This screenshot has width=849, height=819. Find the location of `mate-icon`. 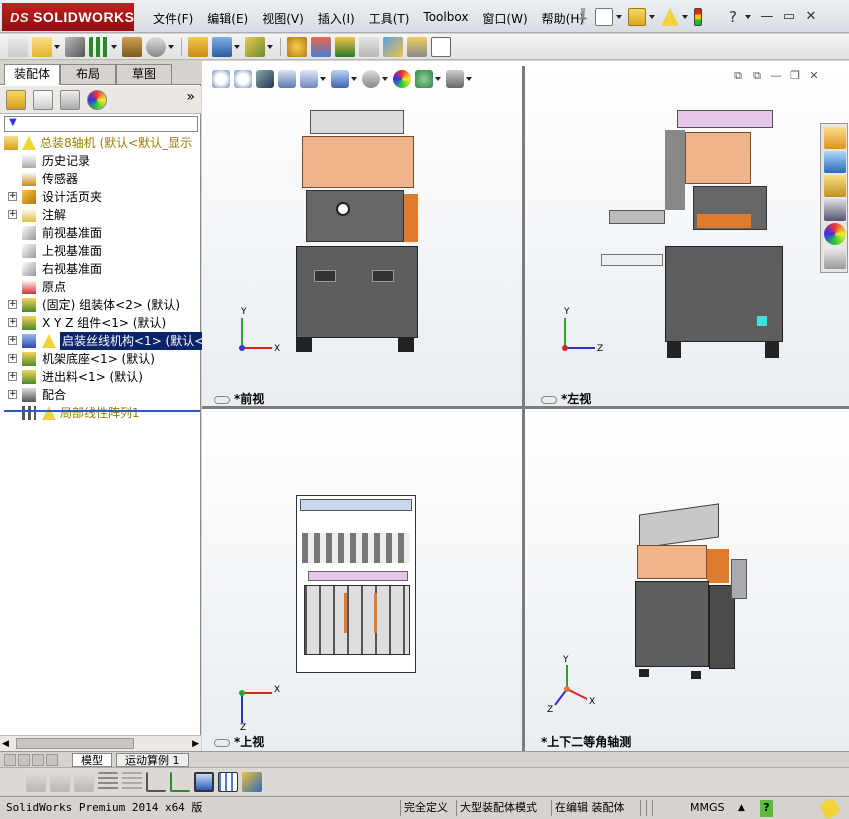

mate-icon is located at coordinates (75, 46).